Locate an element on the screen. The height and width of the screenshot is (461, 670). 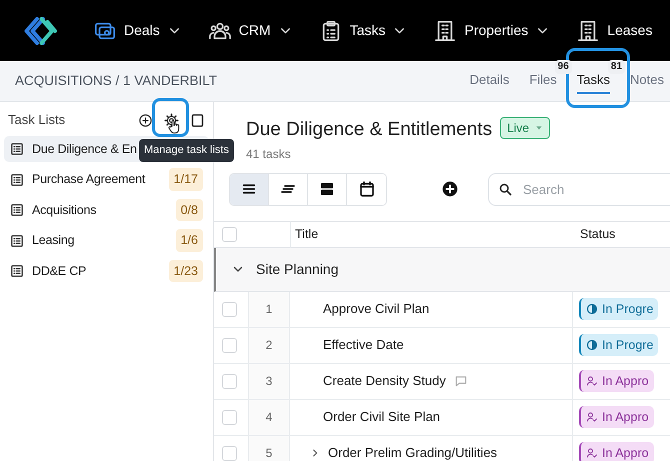
tab: Notes is located at coordinates (647, 80).